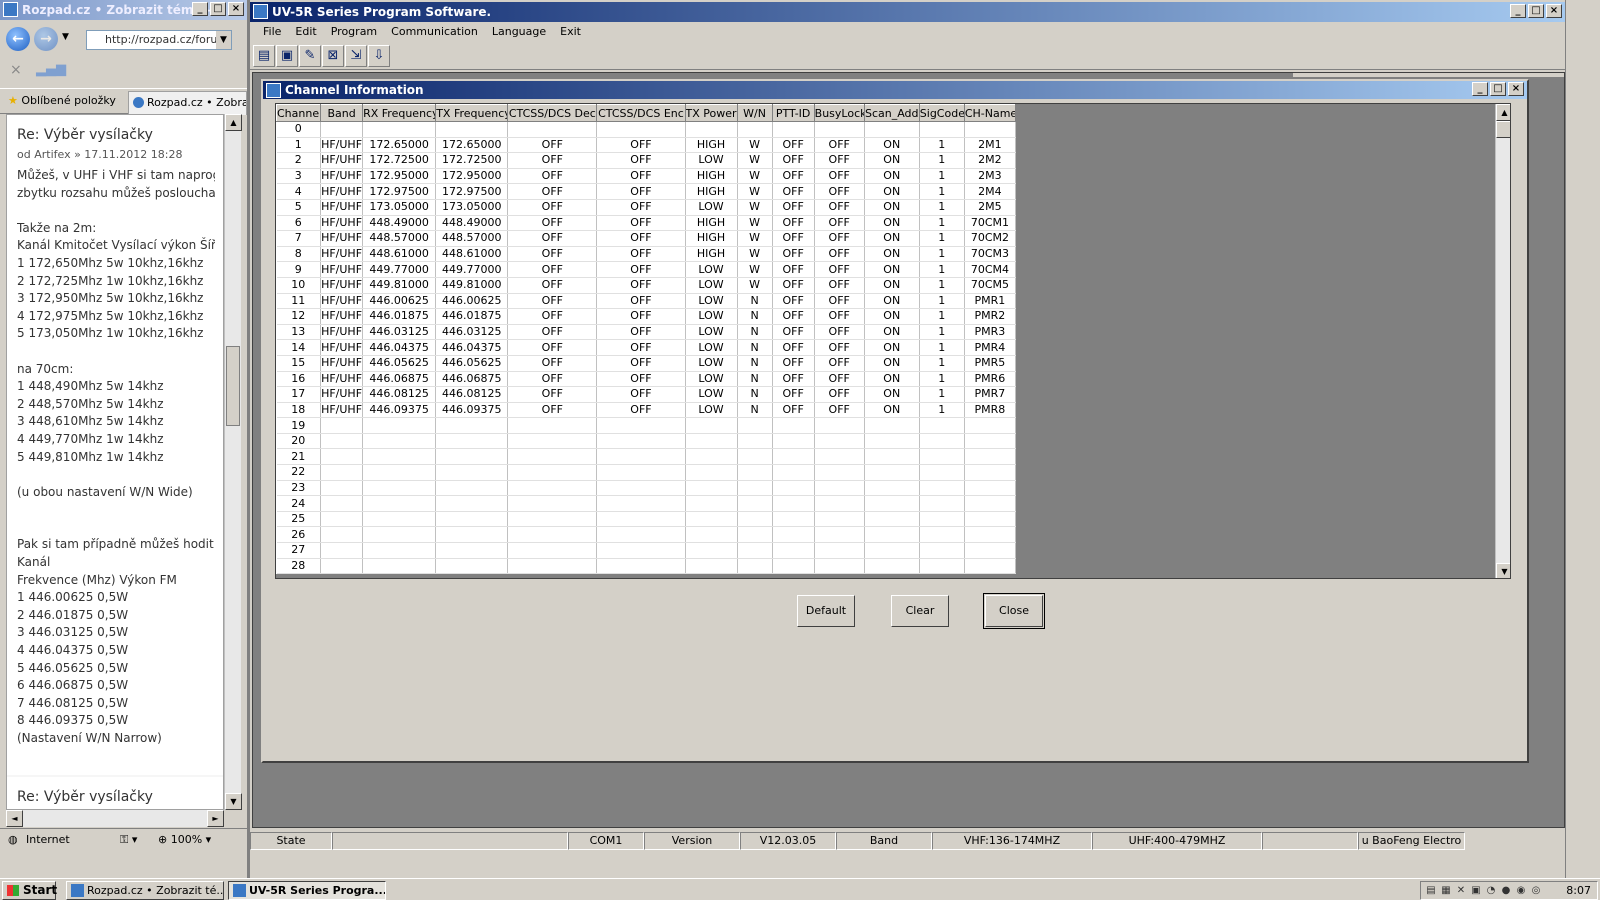  What do you see at coordinates (793, 113) in the screenshot?
I see `column-header: PTT-ID` at bounding box center [793, 113].